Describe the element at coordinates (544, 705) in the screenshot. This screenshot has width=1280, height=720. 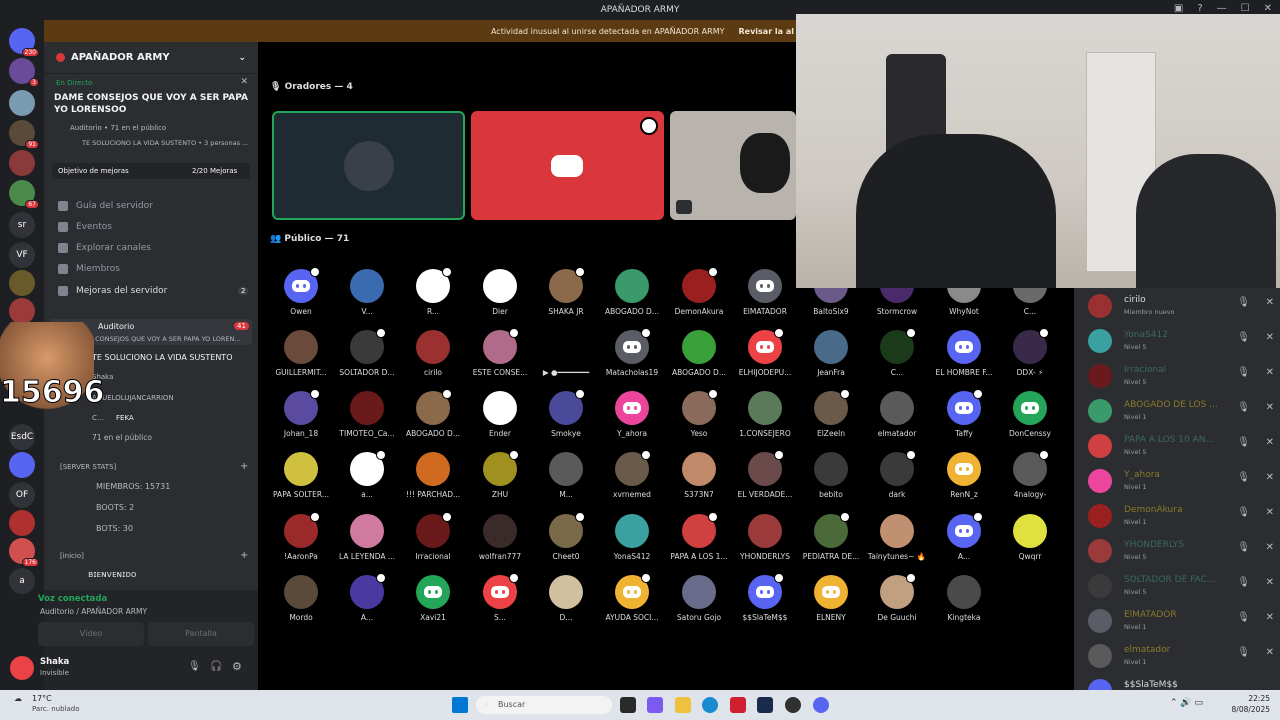
I see `taskbar-search: ⌕ Buscar` at that location.